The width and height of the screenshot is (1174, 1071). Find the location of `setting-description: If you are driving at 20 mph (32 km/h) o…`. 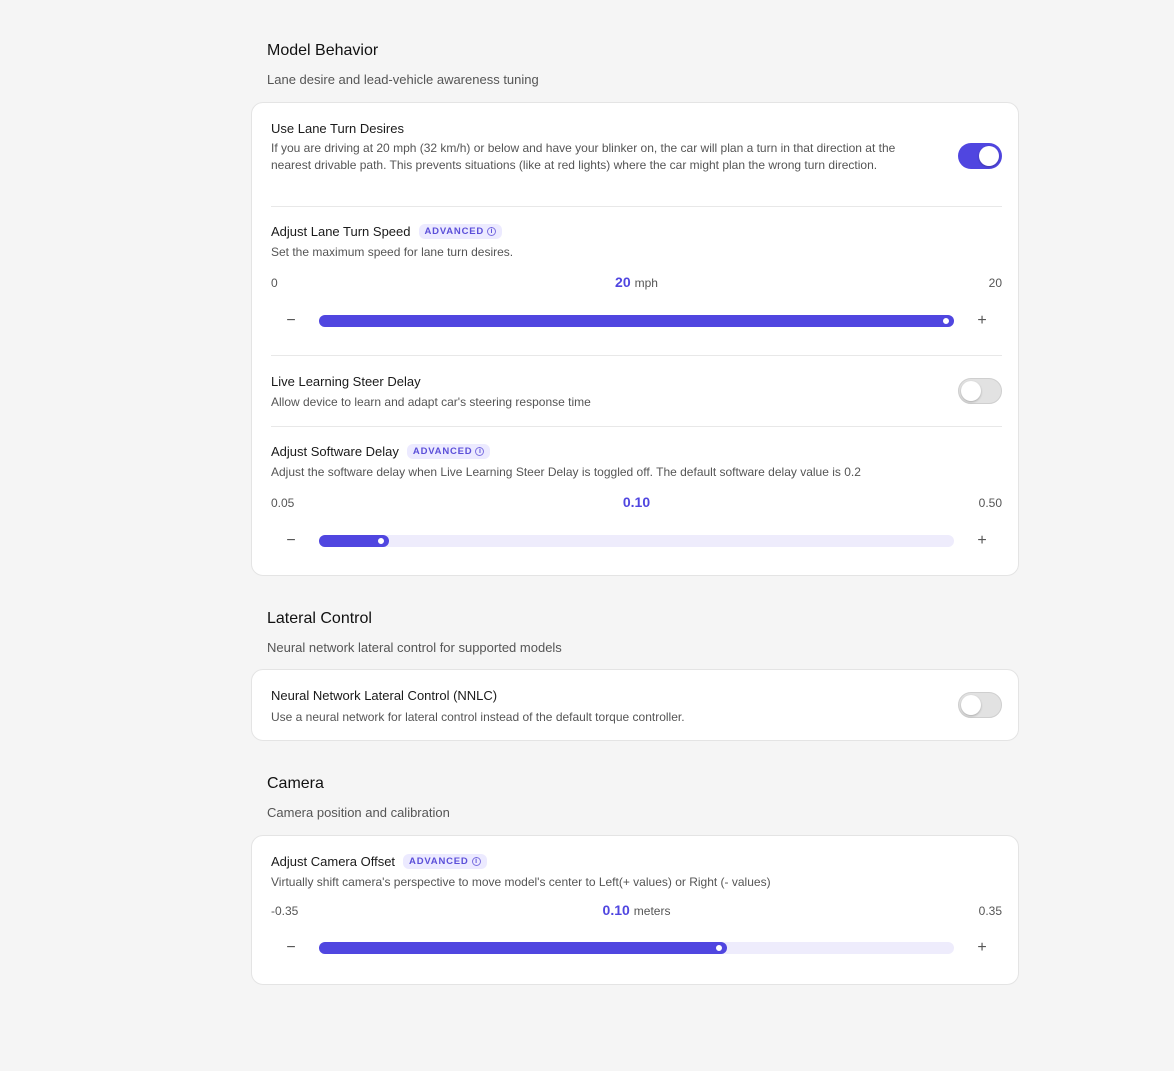

setting-description: If you are driving at 20 mph (32 km/h) o… is located at coordinates (583, 156).